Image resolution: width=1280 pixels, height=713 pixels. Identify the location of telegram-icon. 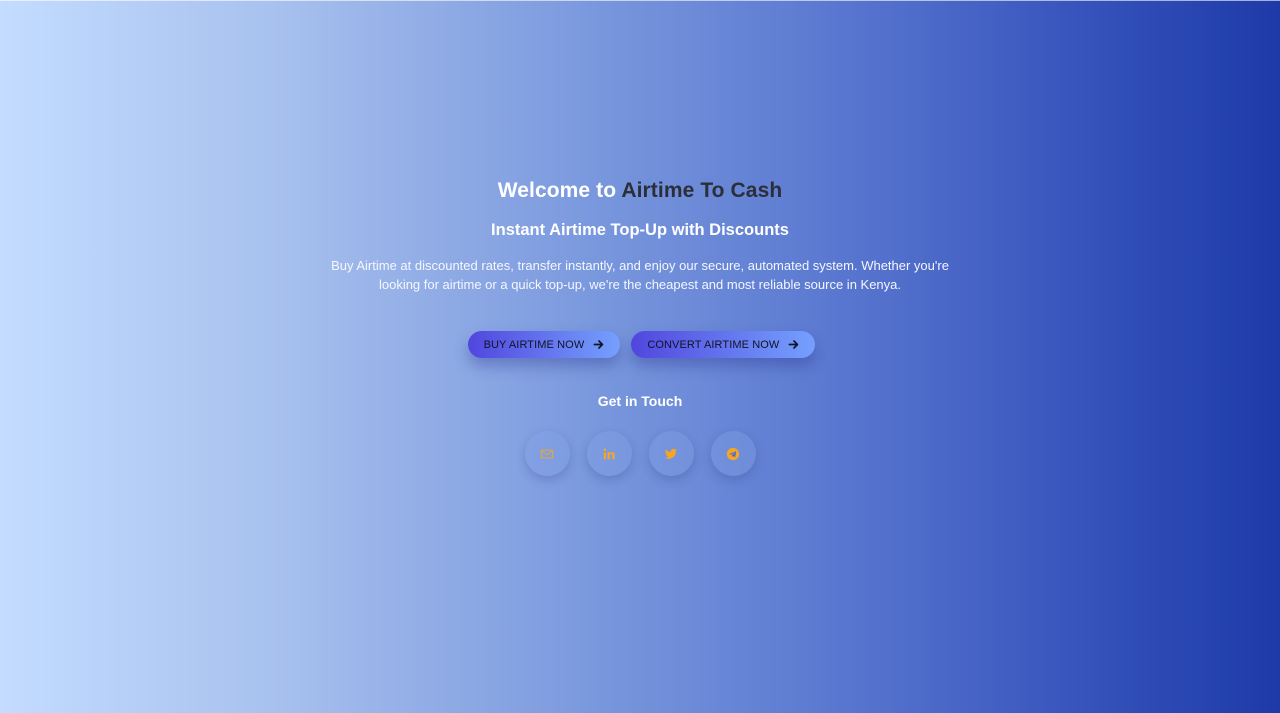
(733, 453).